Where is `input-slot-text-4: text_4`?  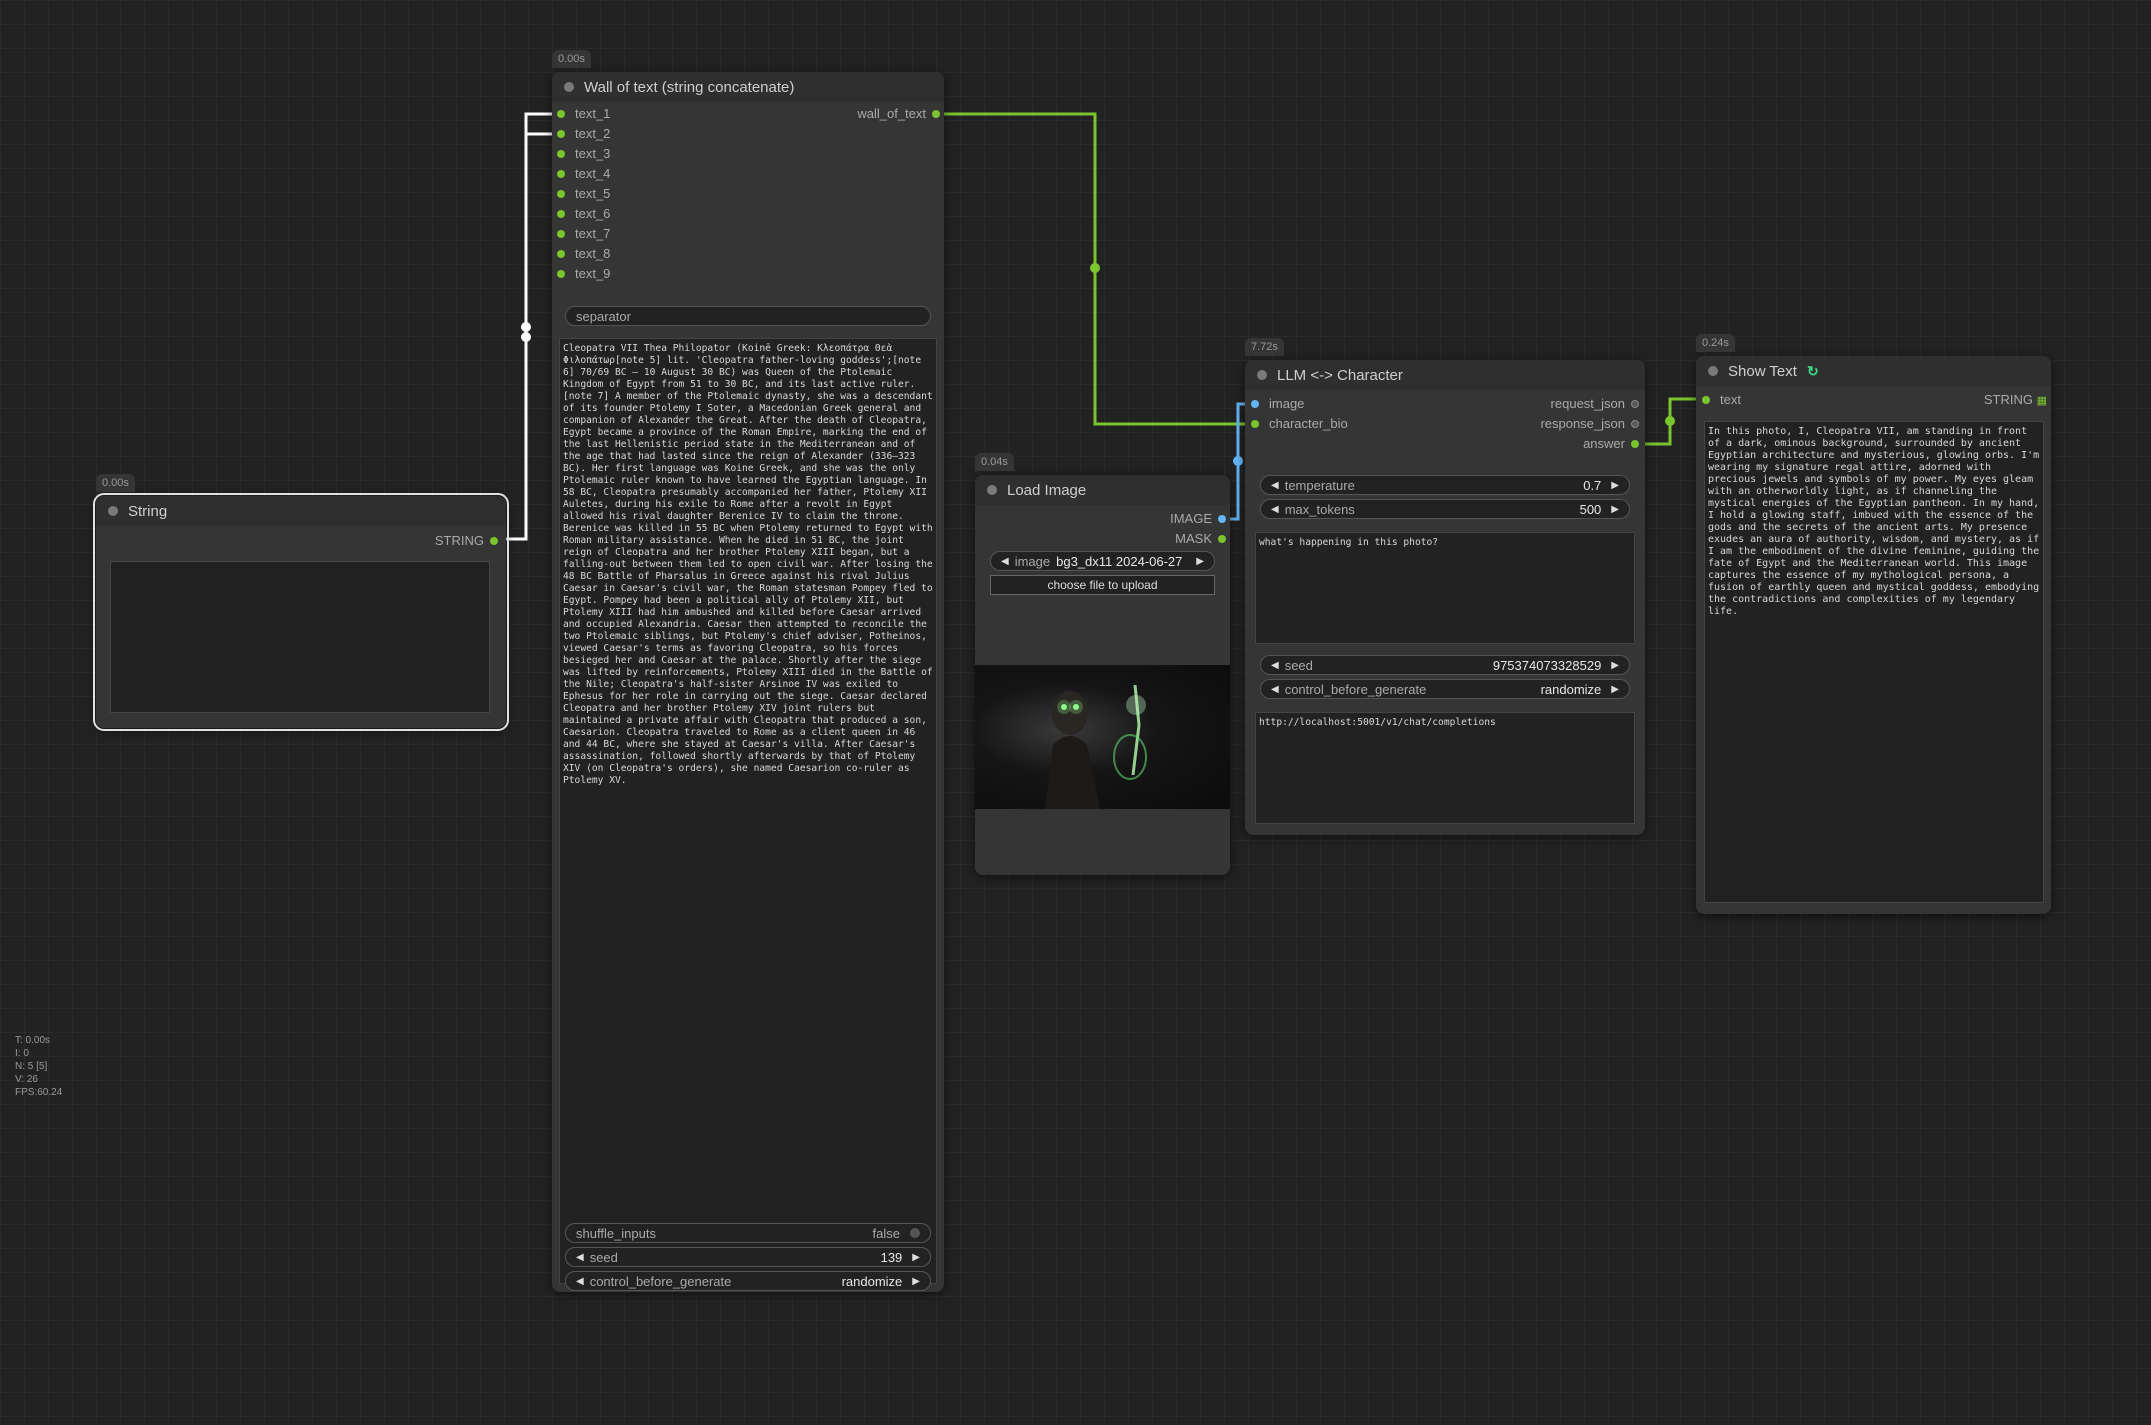
input-slot-text-4: text_4 is located at coordinates (583, 174).